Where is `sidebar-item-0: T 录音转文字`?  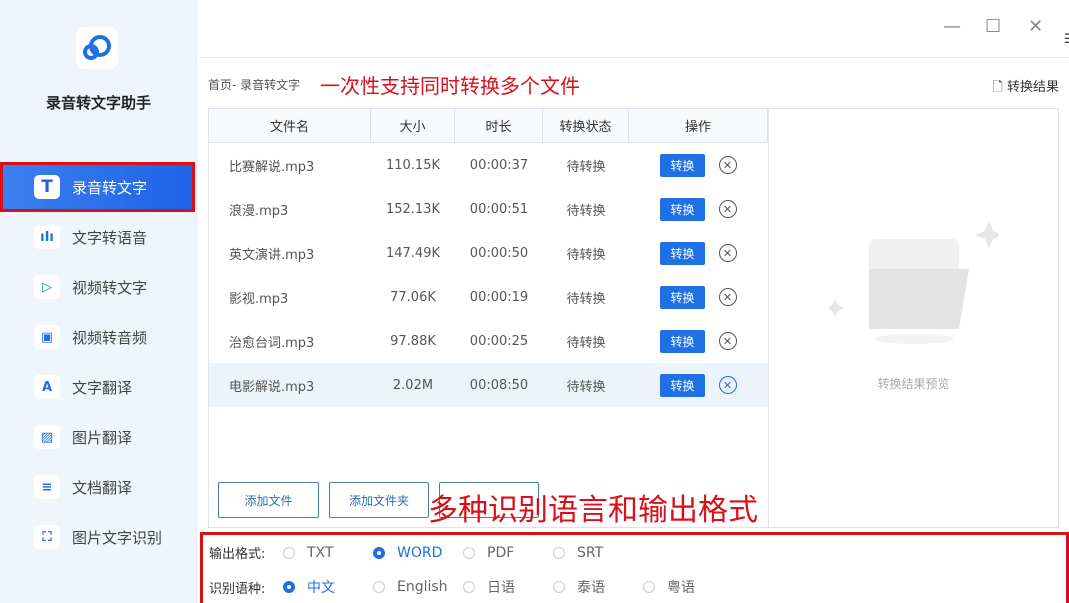 sidebar-item-0: T 录音转文字 is located at coordinates (97, 187).